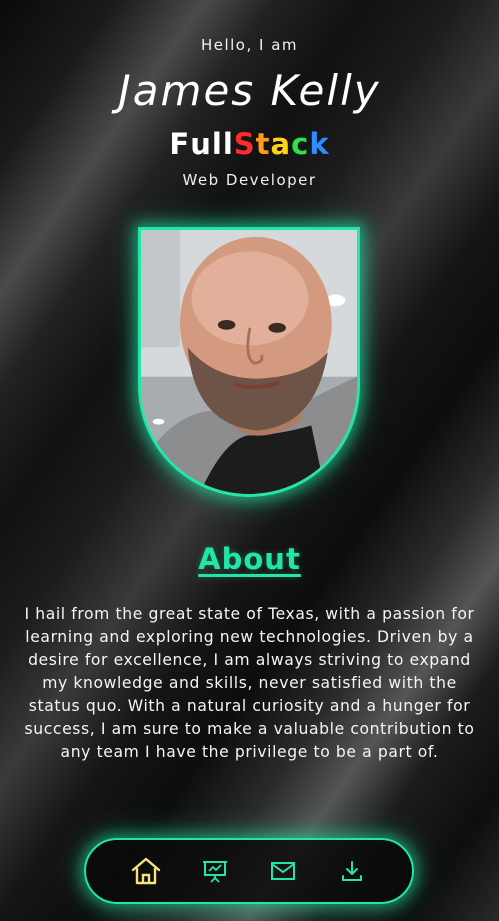 This screenshot has width=499, height=921. I want to click on about-heading: About, so click(249, 559).